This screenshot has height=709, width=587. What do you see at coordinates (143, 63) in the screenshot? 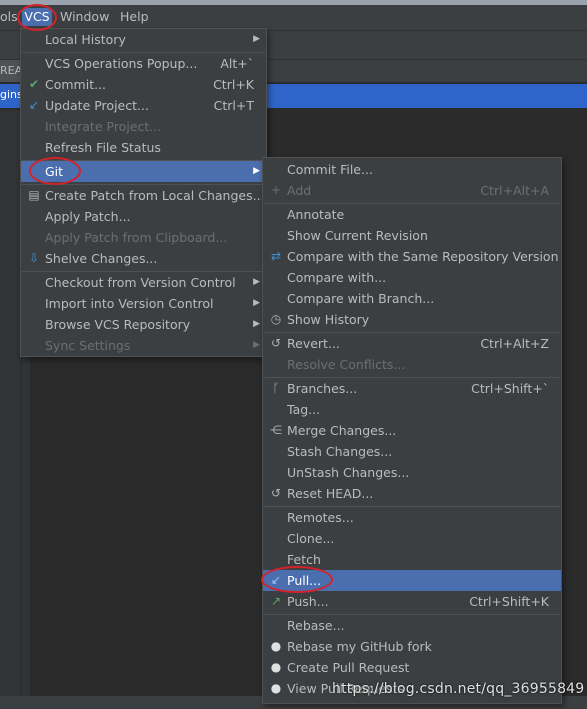
I see `menu-item-vcs-operations-popup: VCS Operations Popup... Alt+`` at bounding box center [143, 63].